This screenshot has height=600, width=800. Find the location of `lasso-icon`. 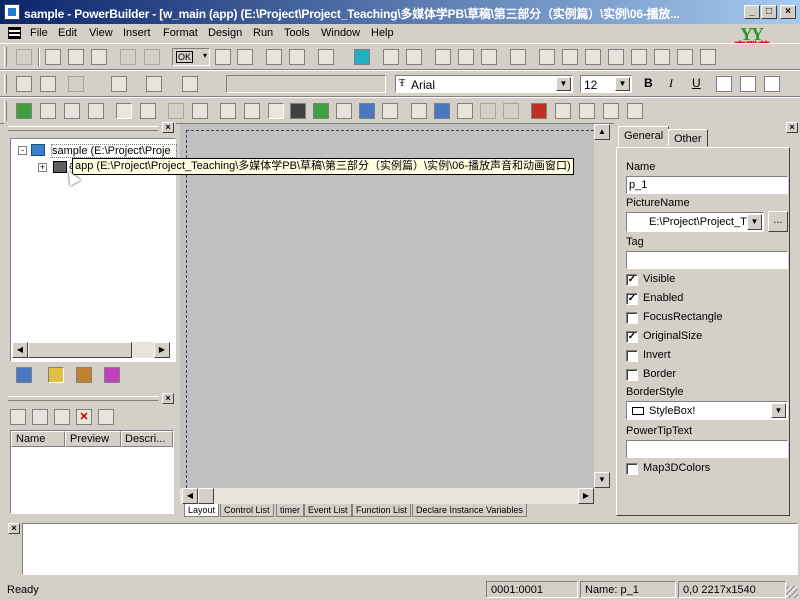

lasso-icon is located at coordinates (391, 57).